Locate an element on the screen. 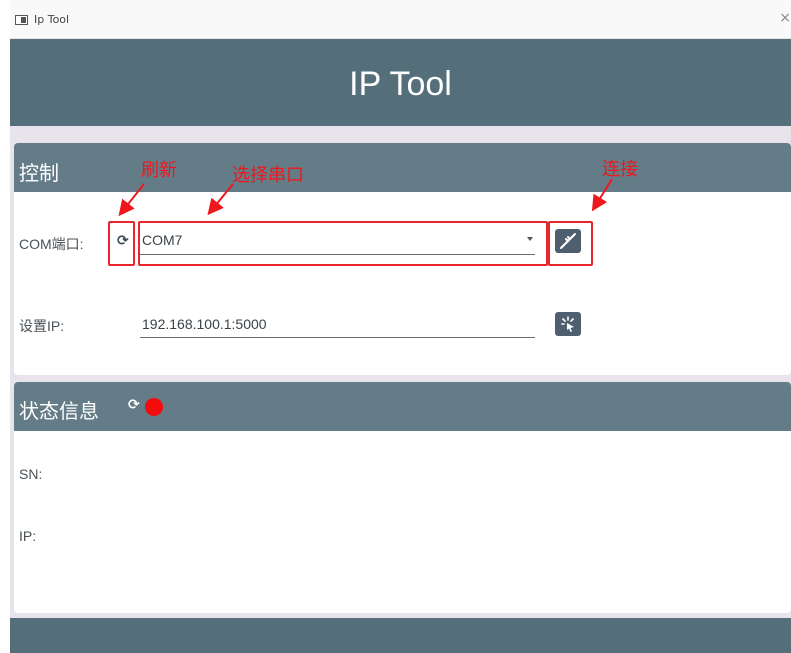 The height and width of the screenshot is (653, 791). refresh-highlight-box is located at coordinates (121, 243).